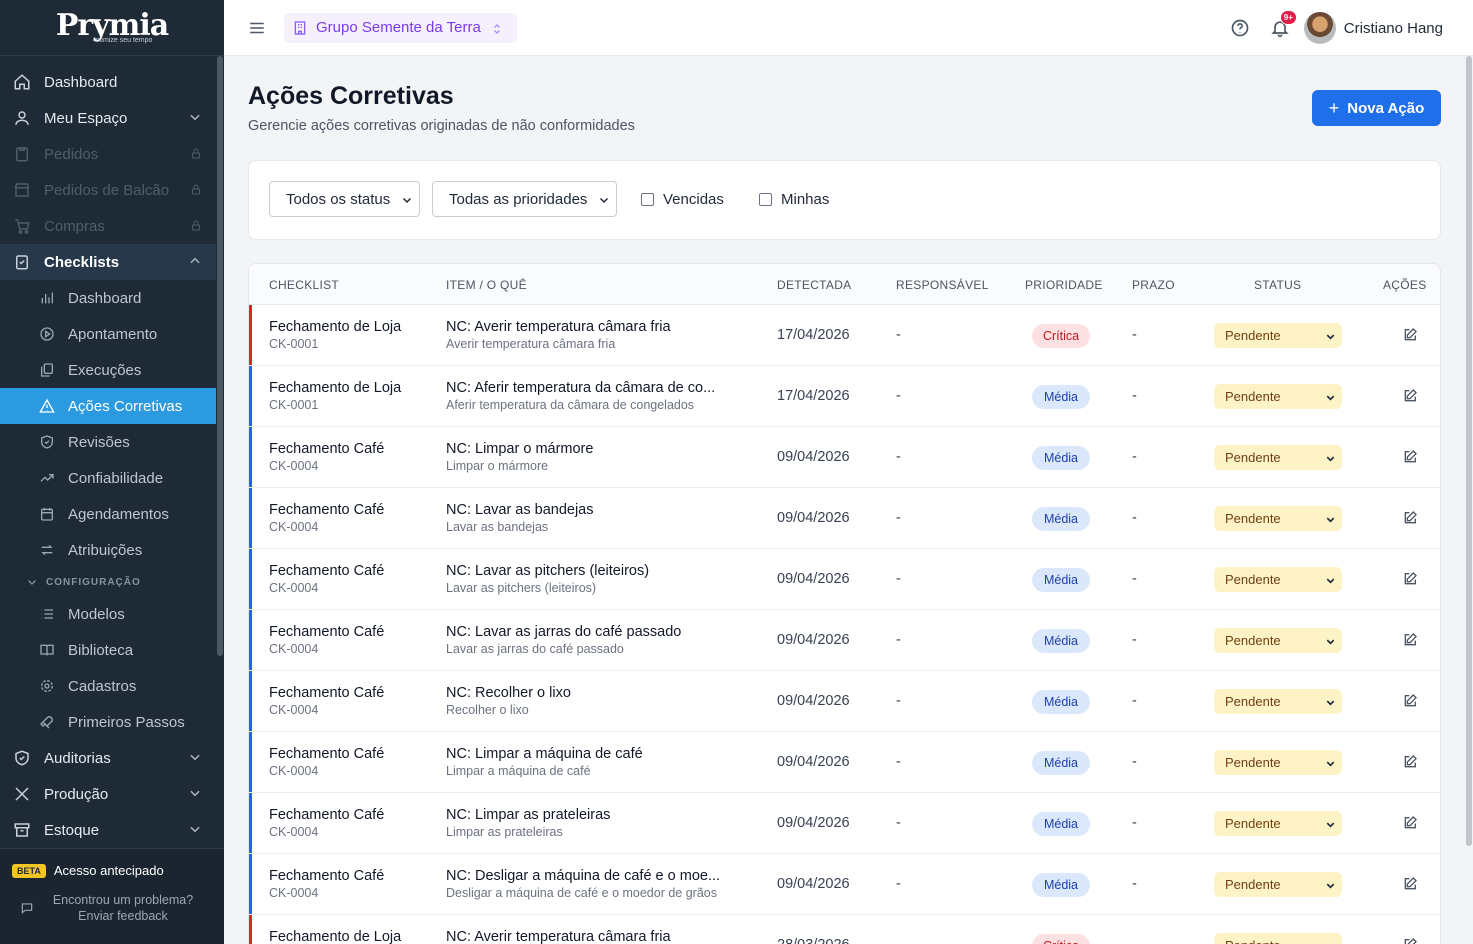 The image size is (1473, 944). I want to click on avatar, so click(1319, 28).